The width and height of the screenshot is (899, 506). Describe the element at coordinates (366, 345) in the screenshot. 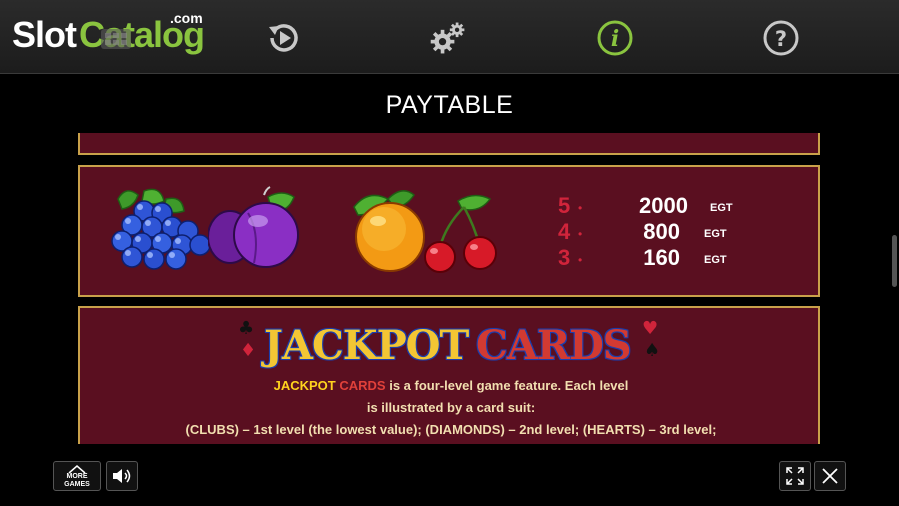

I see `jackpot-title-word: JACKPOT` at that location.